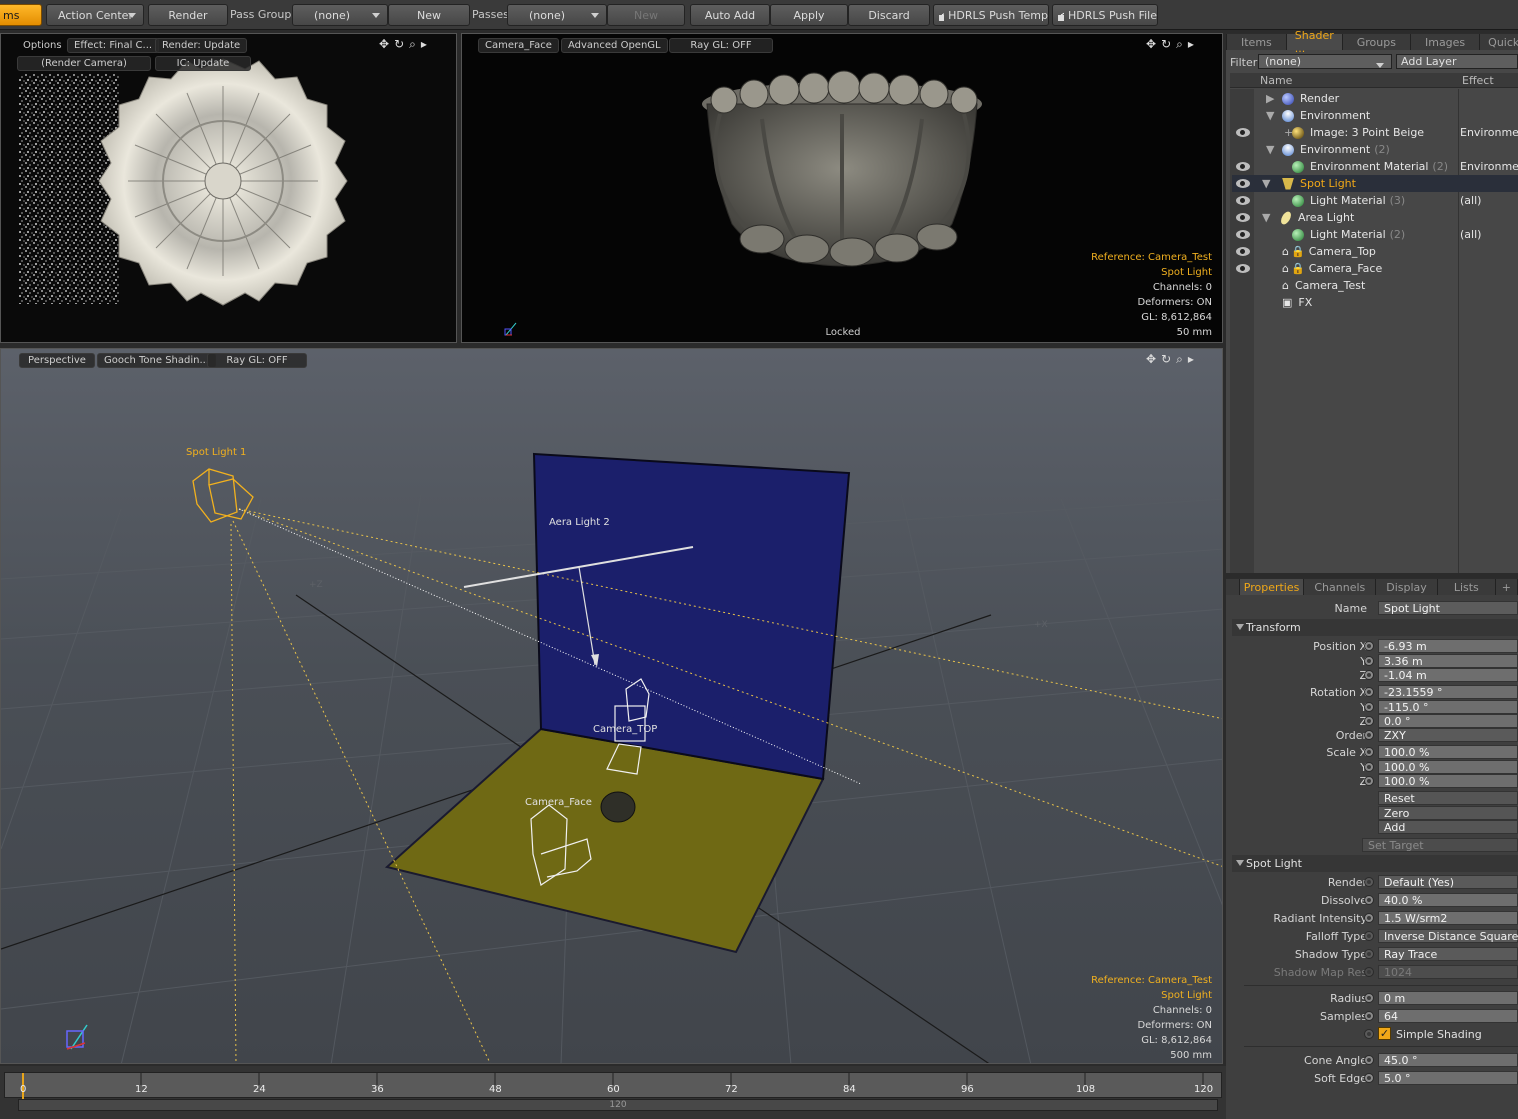 This screenshot has width=1518, height=1119. What do you see at coordinates (1448, 900) in the screenshot?
I see `dissolve-field: 40.0 %` at bounding box center [1448, 900].